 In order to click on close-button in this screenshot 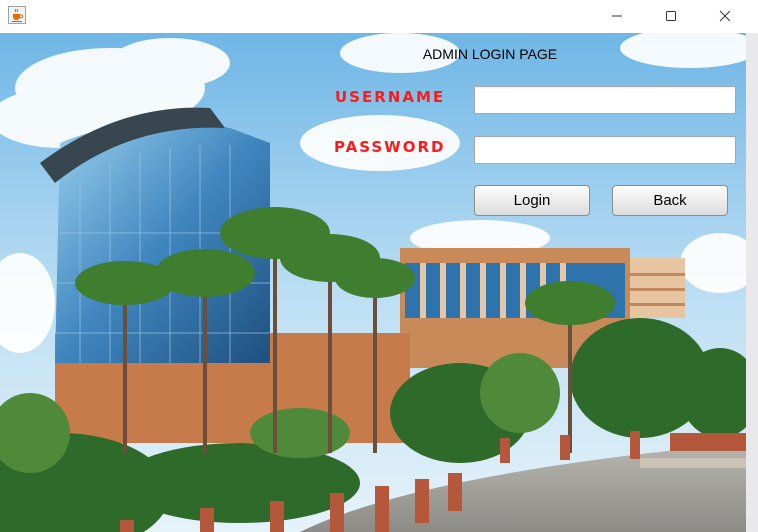, I will do `click(725, 15)`.